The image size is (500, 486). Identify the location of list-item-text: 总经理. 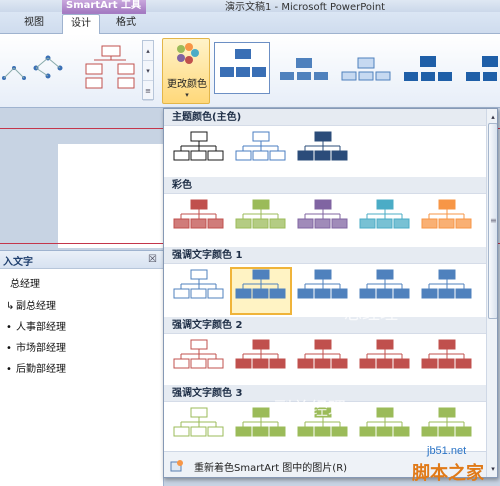
(25, 284).